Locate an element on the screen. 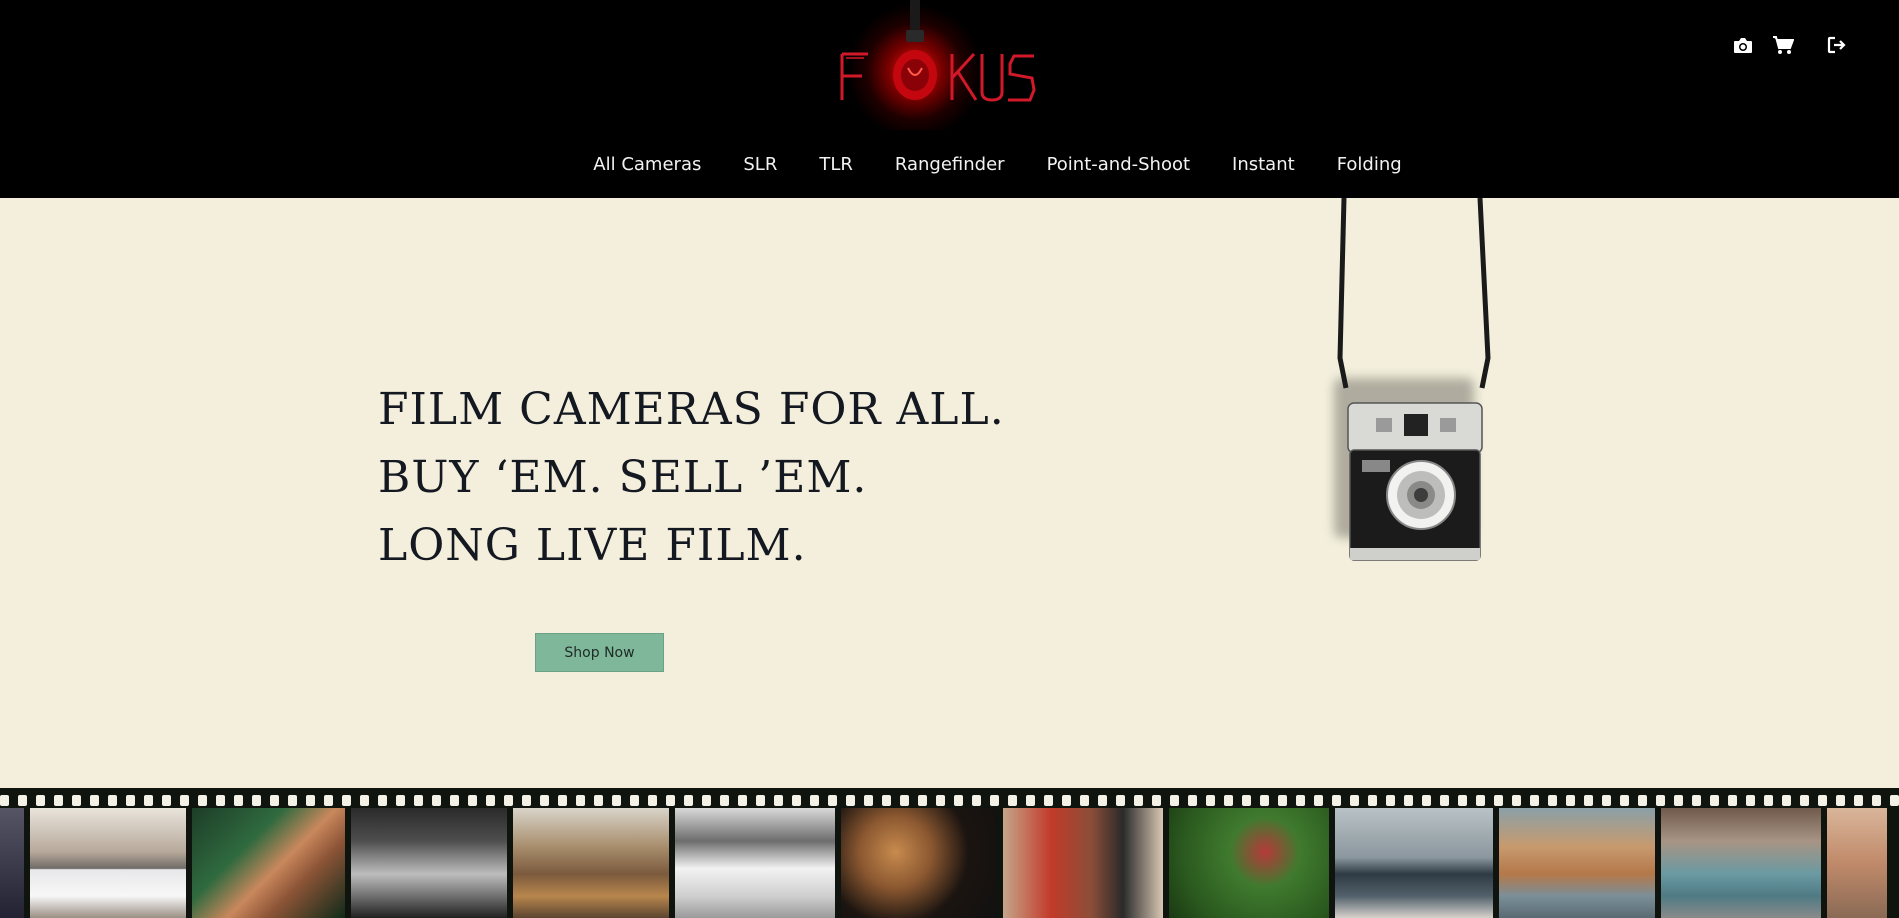 This screenshot has width=1899, height=918. fokus-logo is located at coordinates (940, 65).